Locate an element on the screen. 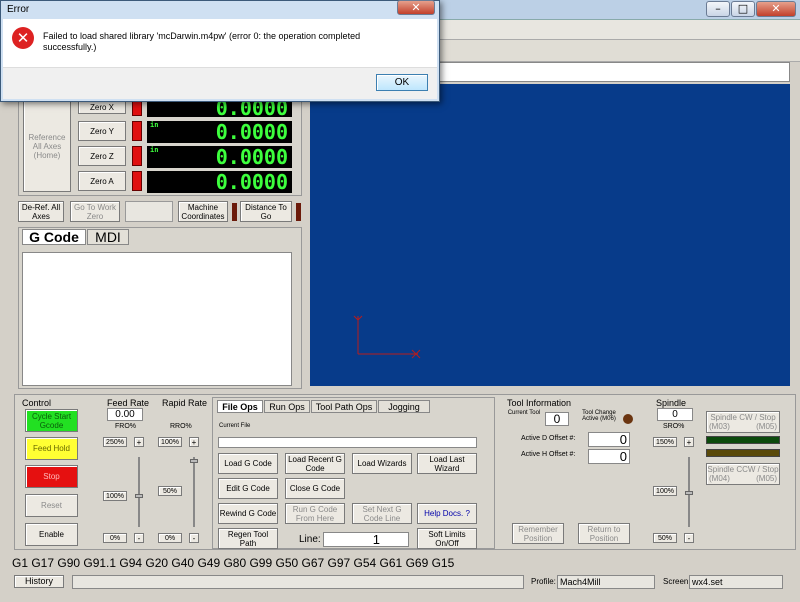  reset-button: Reset is located at coordinates (51, 505).